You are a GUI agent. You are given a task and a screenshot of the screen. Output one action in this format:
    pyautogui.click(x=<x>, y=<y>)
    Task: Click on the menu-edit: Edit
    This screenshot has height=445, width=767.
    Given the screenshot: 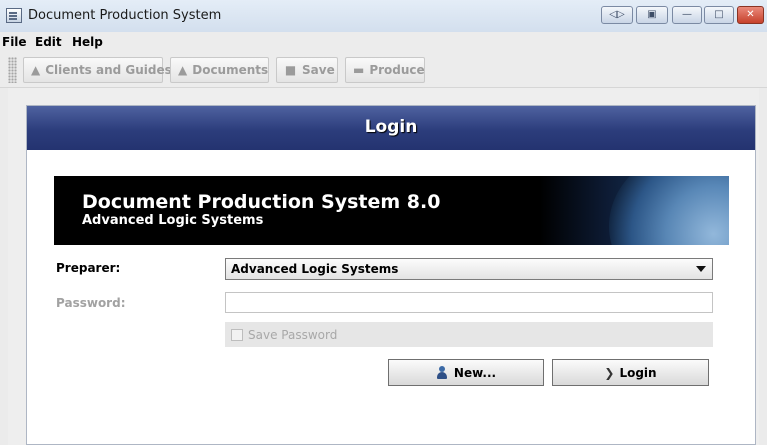 What is the action you would take?
    pyautogui.click(x=48, y=42)
    